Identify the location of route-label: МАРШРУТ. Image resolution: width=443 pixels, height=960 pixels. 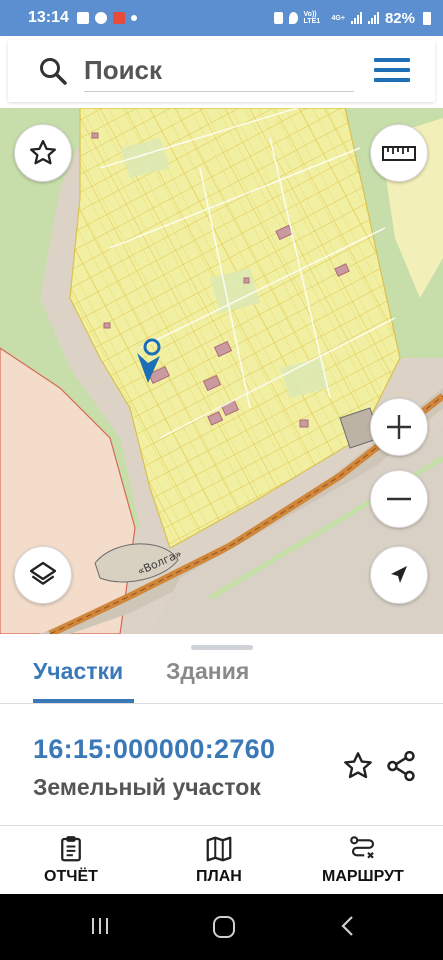
(363, 876).